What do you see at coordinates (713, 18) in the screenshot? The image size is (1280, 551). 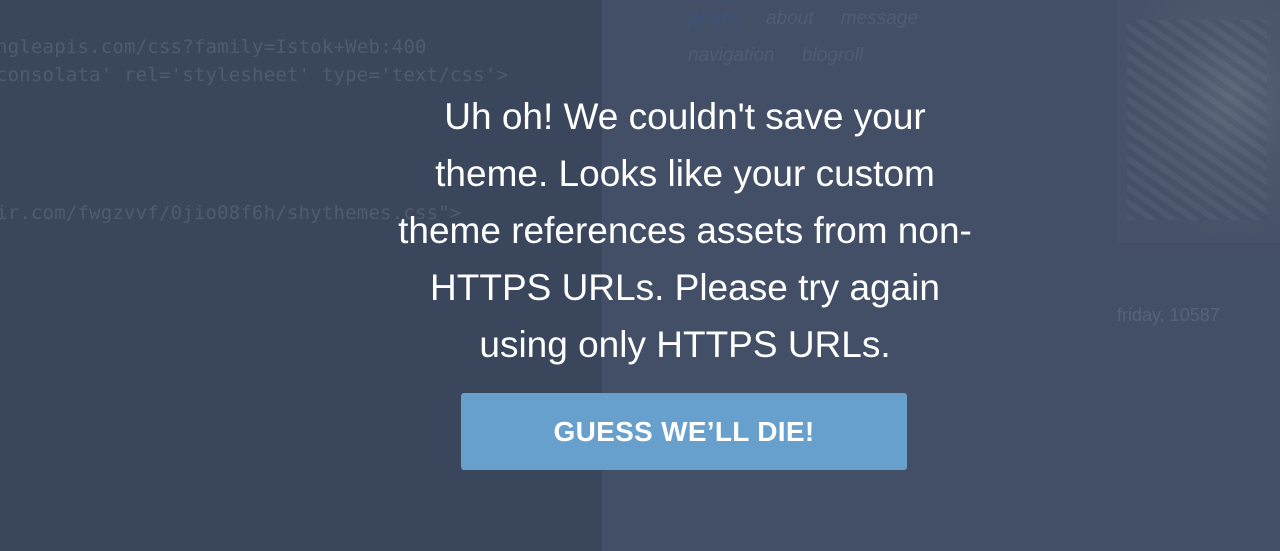 I see `preview-nav-posts: posts` at bounding box center [713, 18].